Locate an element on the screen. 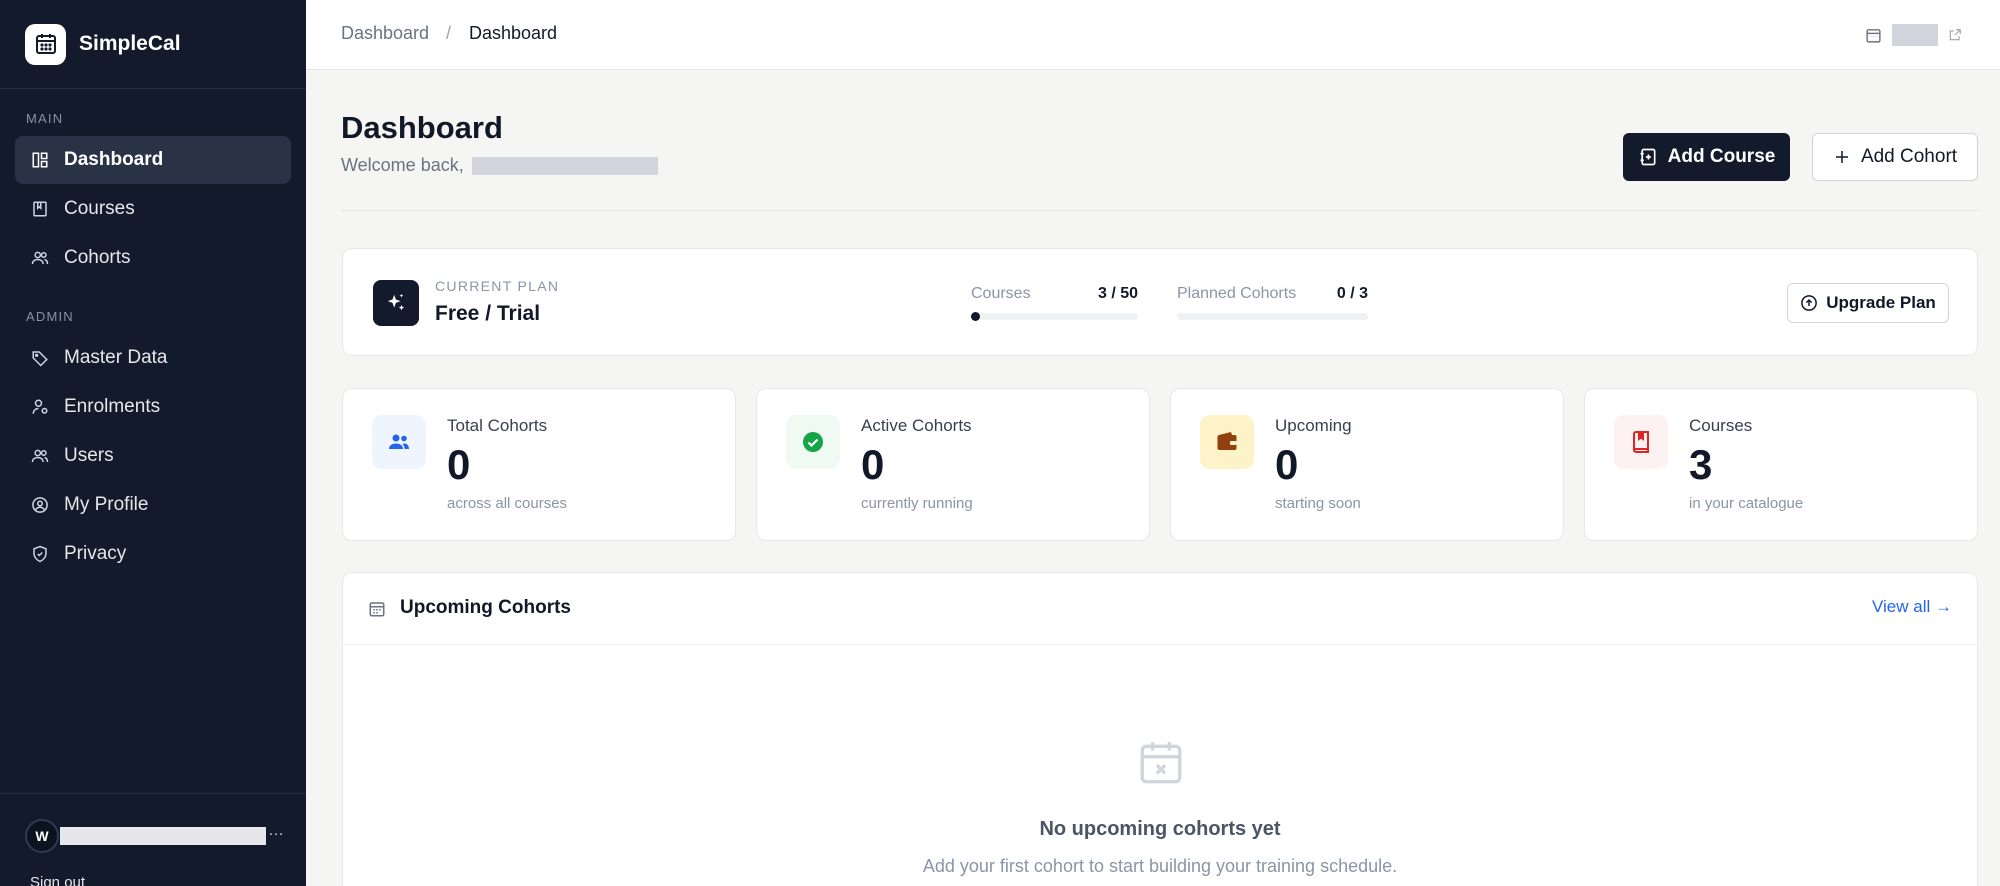 This screenshot has height=886, width=2000. sidebar-item-cohorts: Cohorts is located at coordinates (153, 258).